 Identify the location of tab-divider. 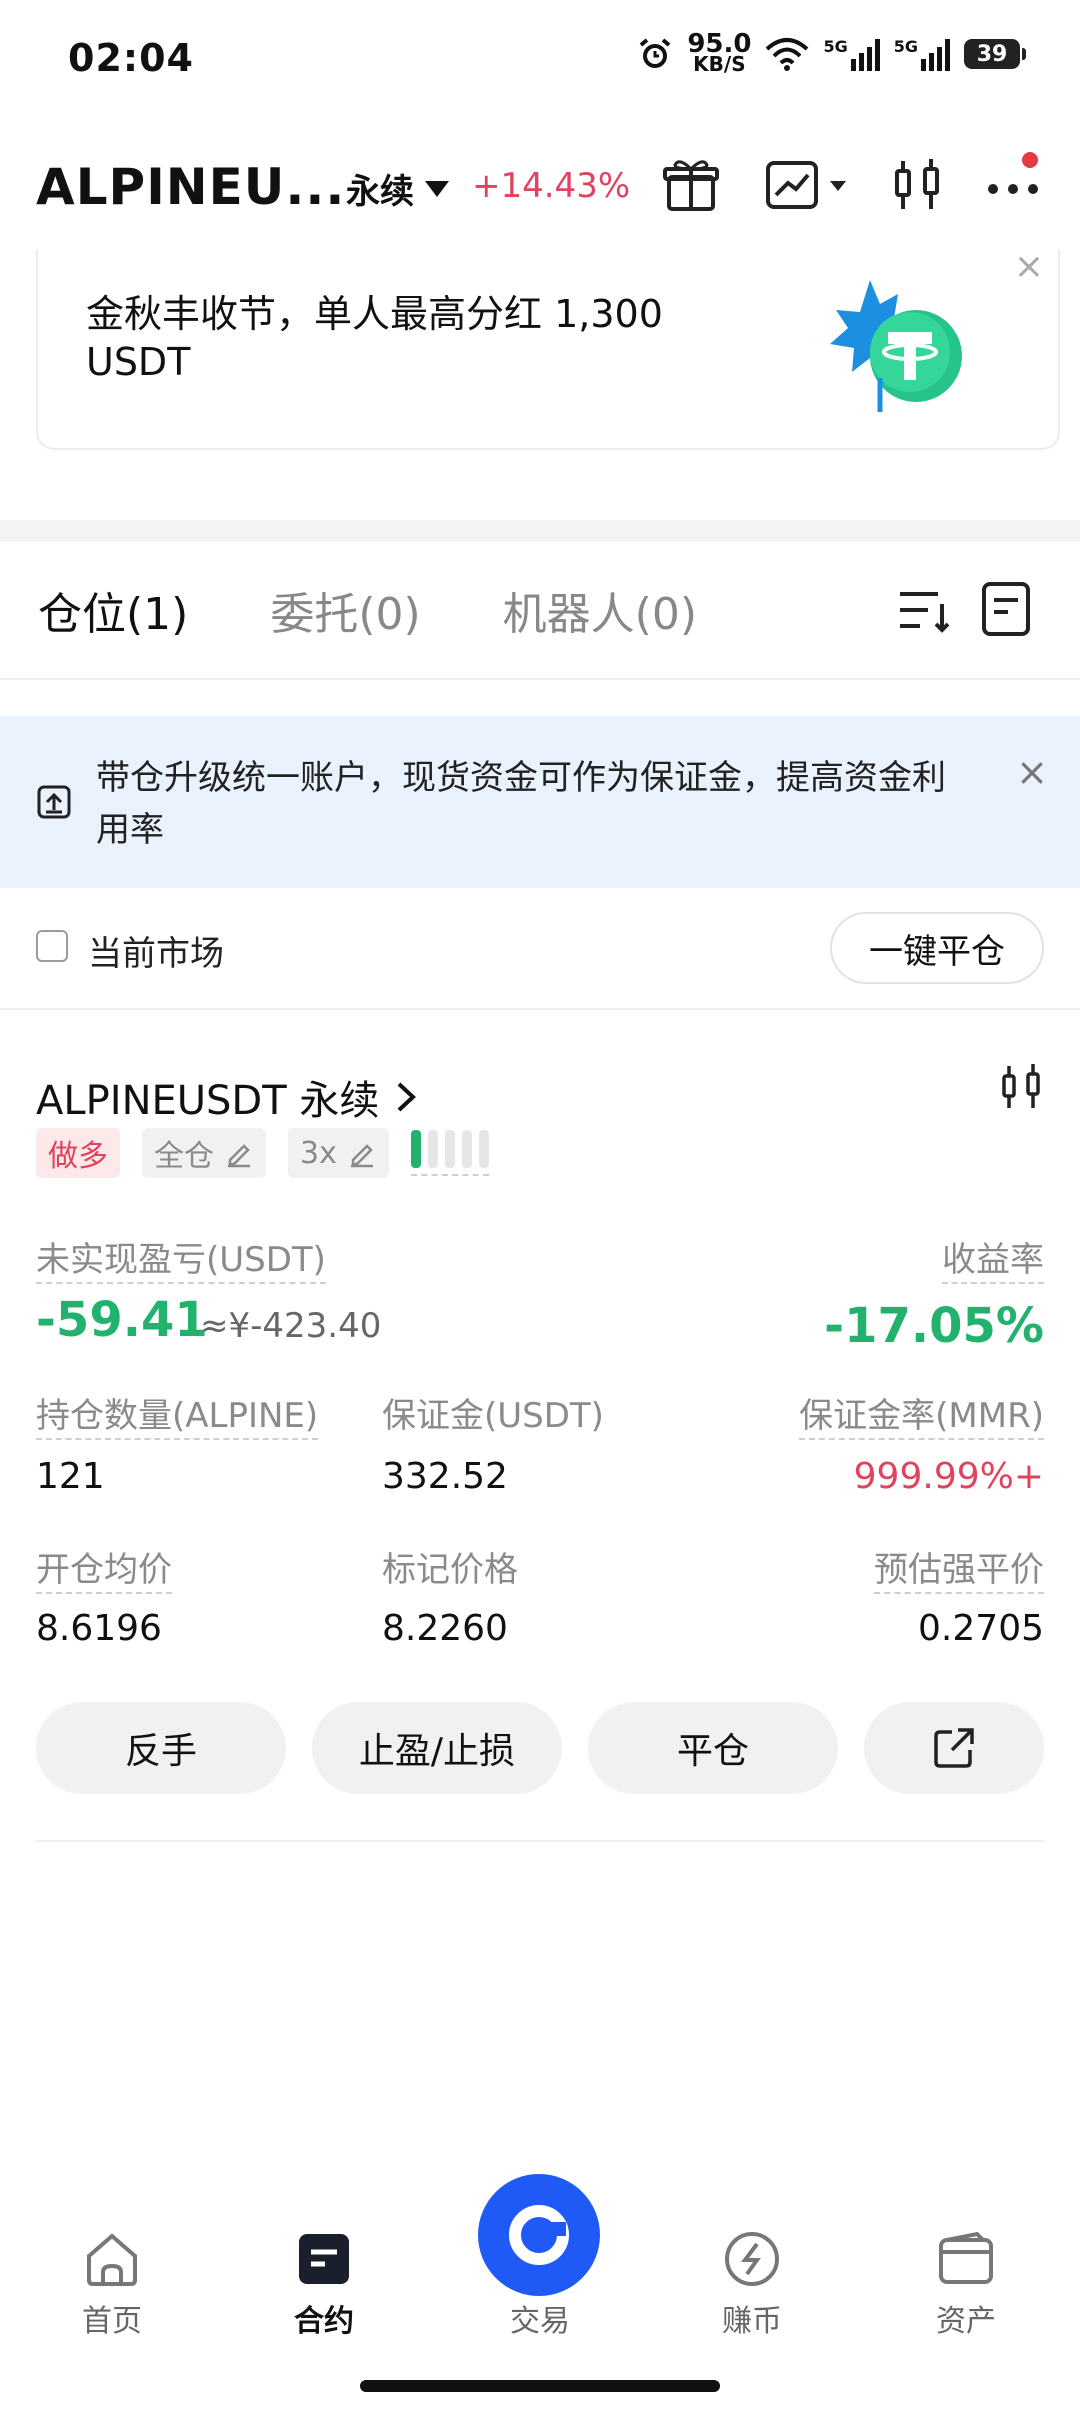
(540, 679).